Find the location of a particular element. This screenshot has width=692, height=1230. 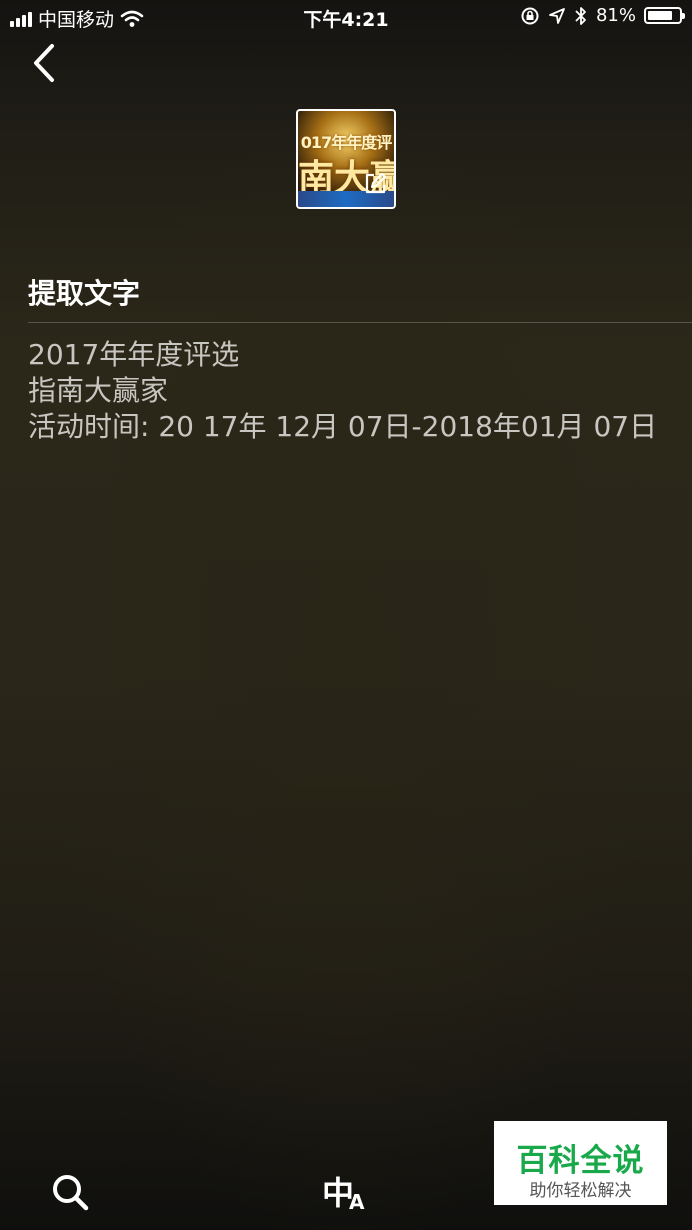

extracted-line: 指南大赢家 is located at coordinates (98, 390).